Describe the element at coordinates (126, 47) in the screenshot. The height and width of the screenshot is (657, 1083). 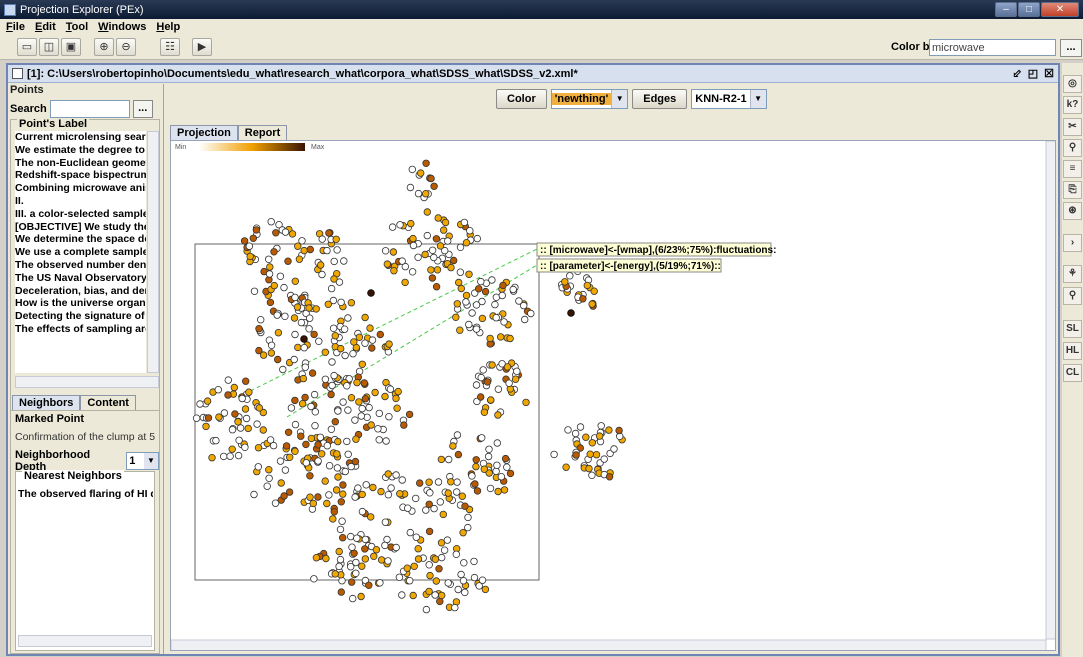
I see `zoom-out-button: ⊖` at that location.